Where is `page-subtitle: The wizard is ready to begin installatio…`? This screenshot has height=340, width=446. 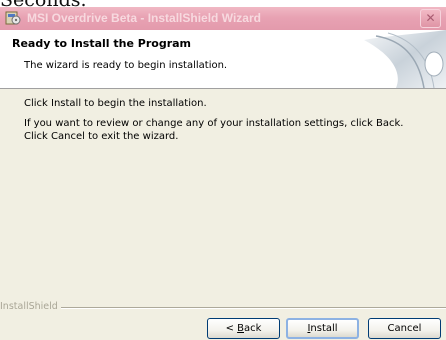 page-subtitle: The wizard is ready to begin installatio… is located at coordinates (126, 65).